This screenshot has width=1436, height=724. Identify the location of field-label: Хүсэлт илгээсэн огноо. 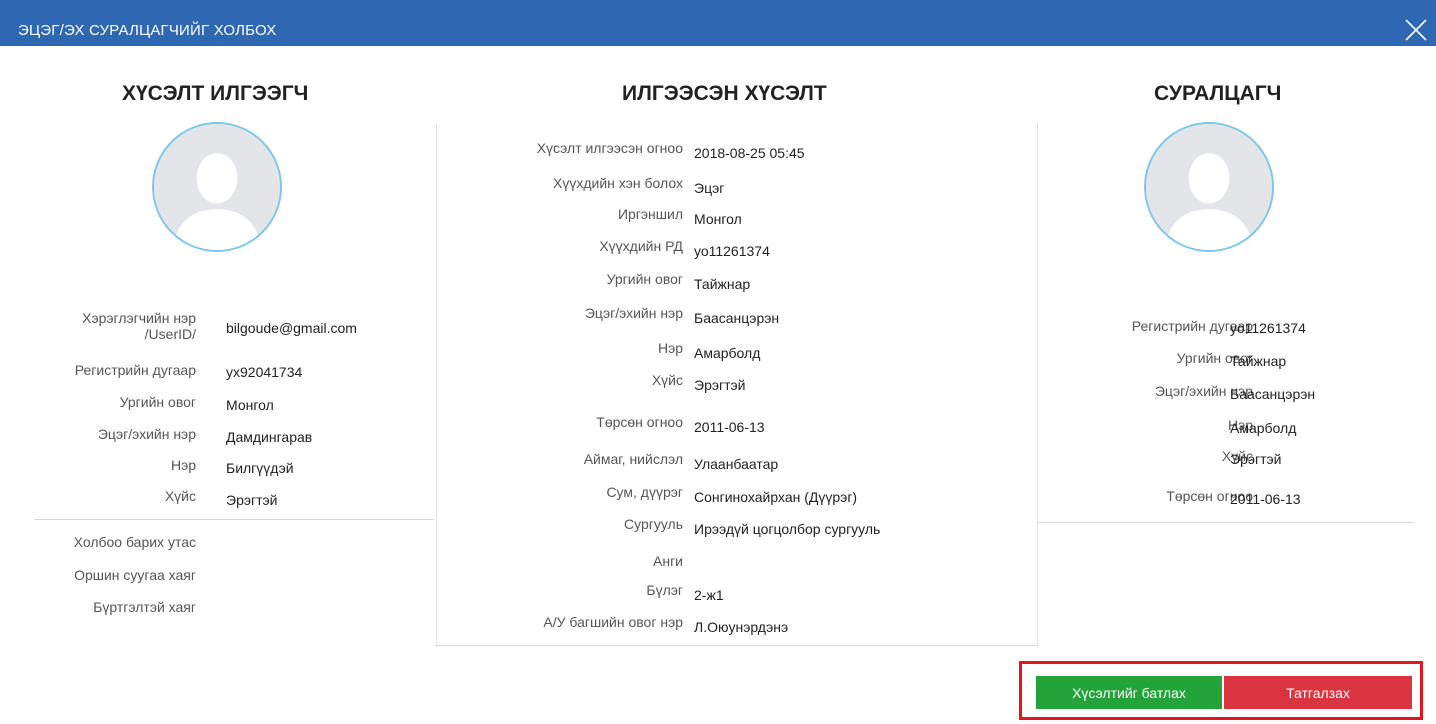
(609, 148).